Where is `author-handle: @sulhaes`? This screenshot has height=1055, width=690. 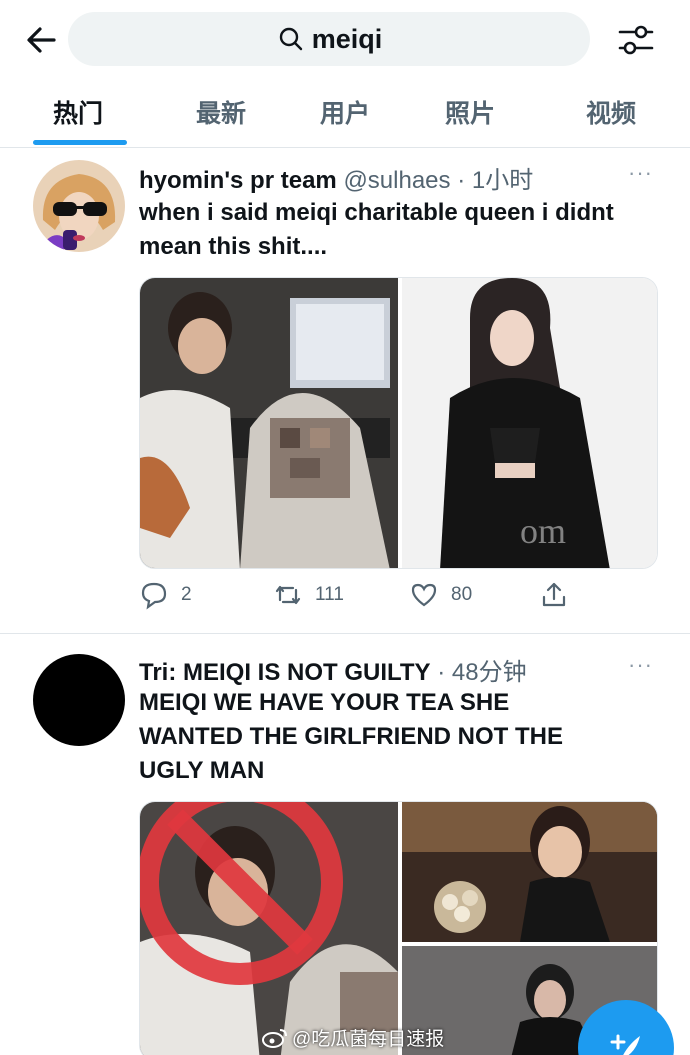 author-handle: @sulhaes is located at coordinates (396, 180).